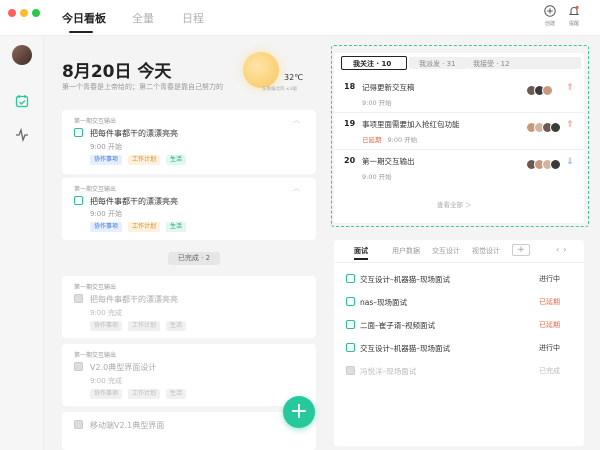 The width and height of the screenshot is (600, 450). I want to click on list-item: 19 事项里面需要加入抢红包功能 已延期 9:00 开始 ⇑, so click(459, 131).